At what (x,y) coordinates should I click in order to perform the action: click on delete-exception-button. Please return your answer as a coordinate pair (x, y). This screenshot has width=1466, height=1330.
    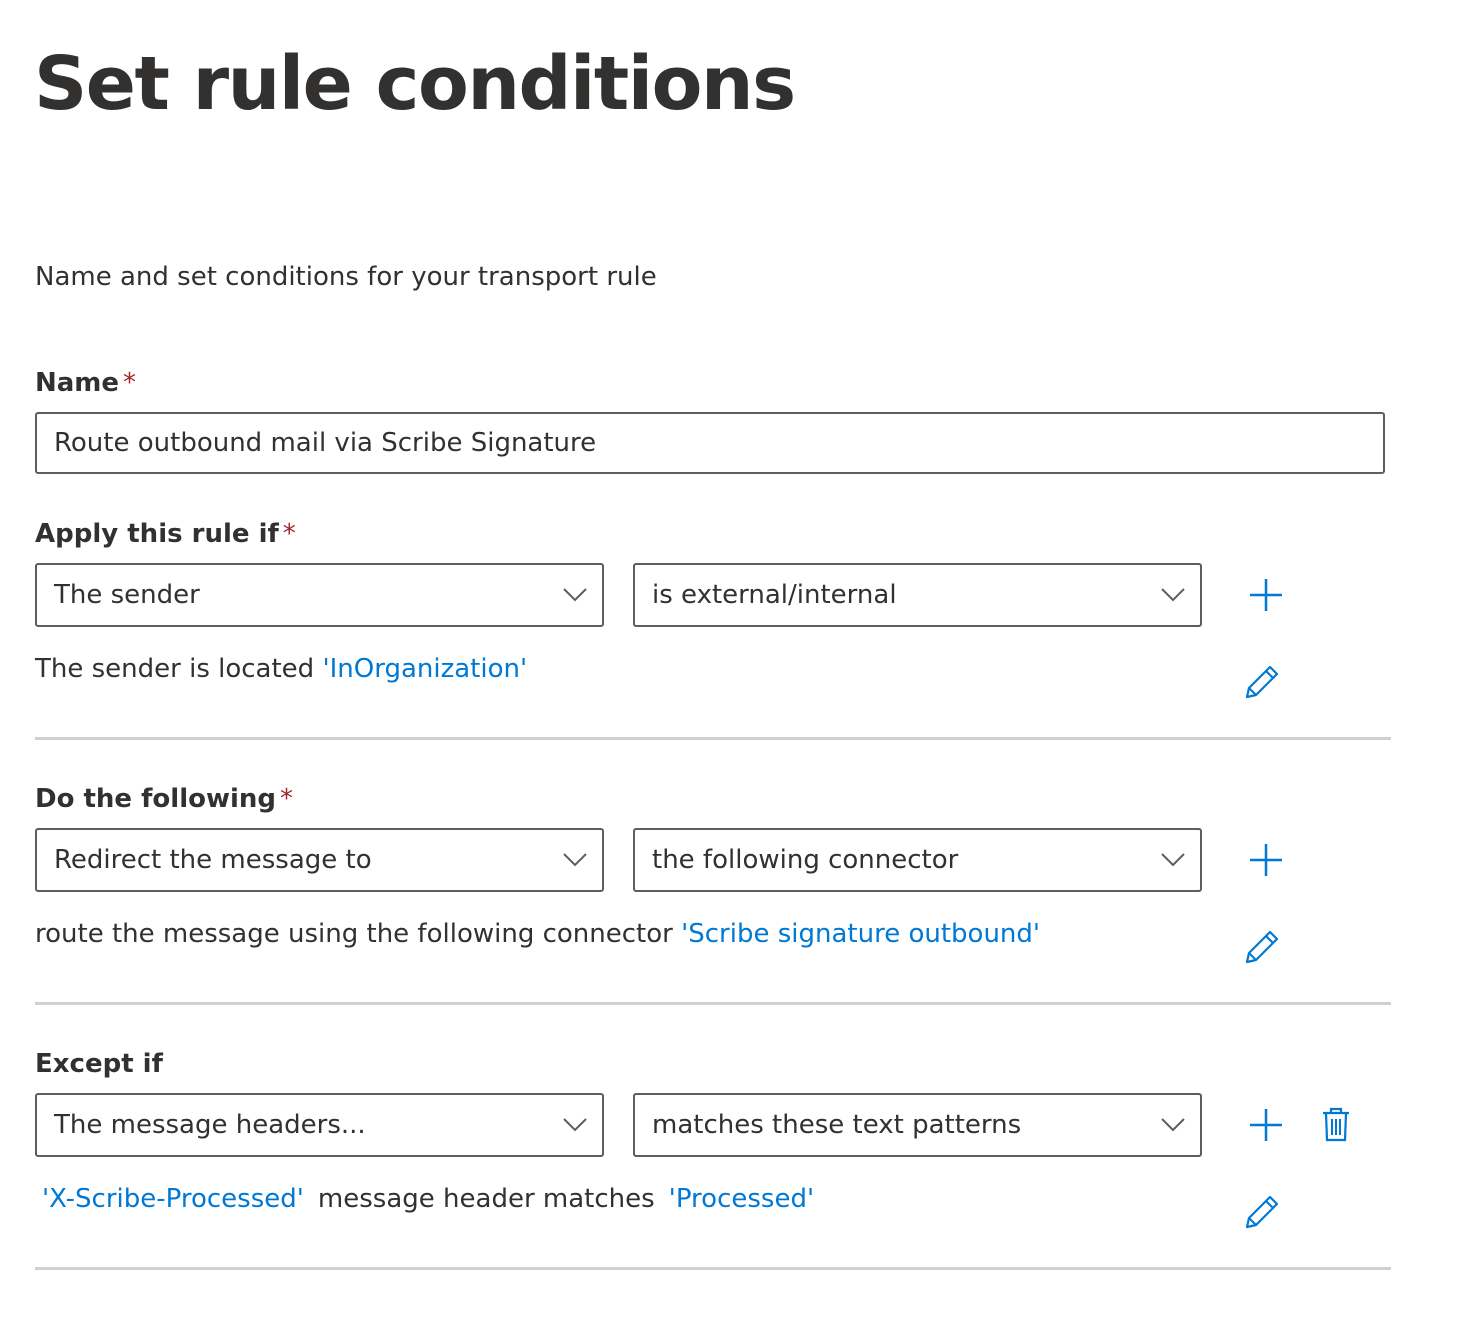
    Looking at the image, I should click on (1336, 1125).